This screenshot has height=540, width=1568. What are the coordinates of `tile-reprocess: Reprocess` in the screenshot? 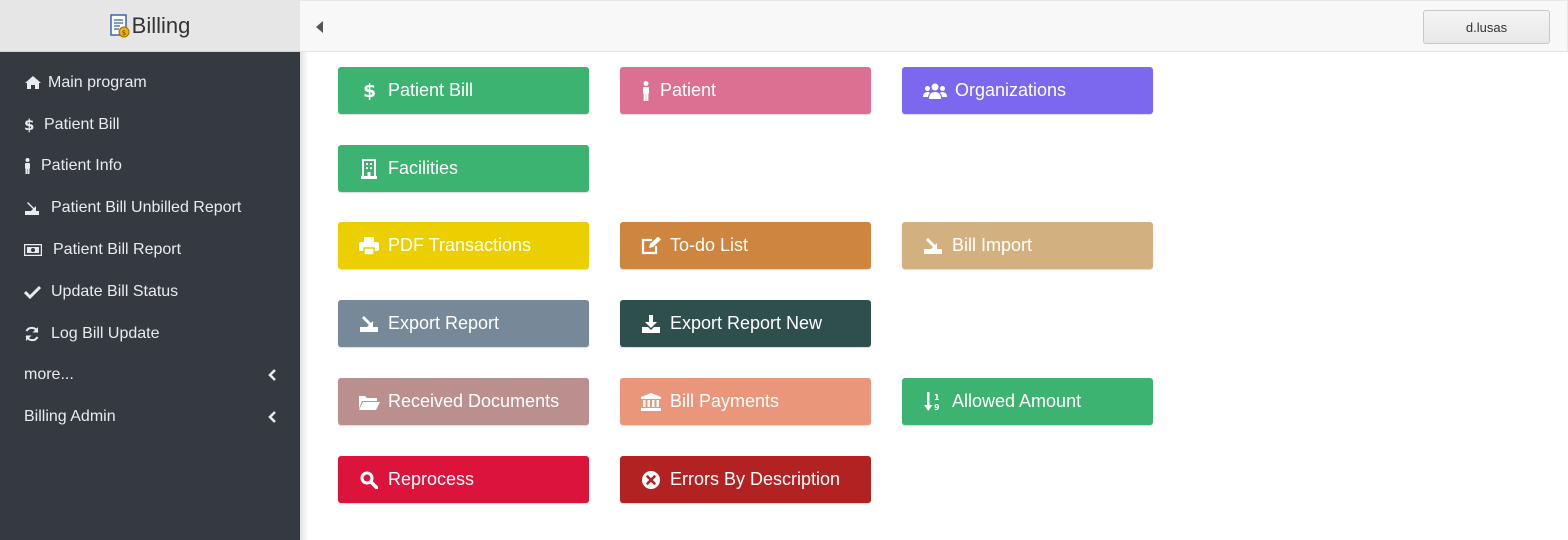 It's located at (463, 479).